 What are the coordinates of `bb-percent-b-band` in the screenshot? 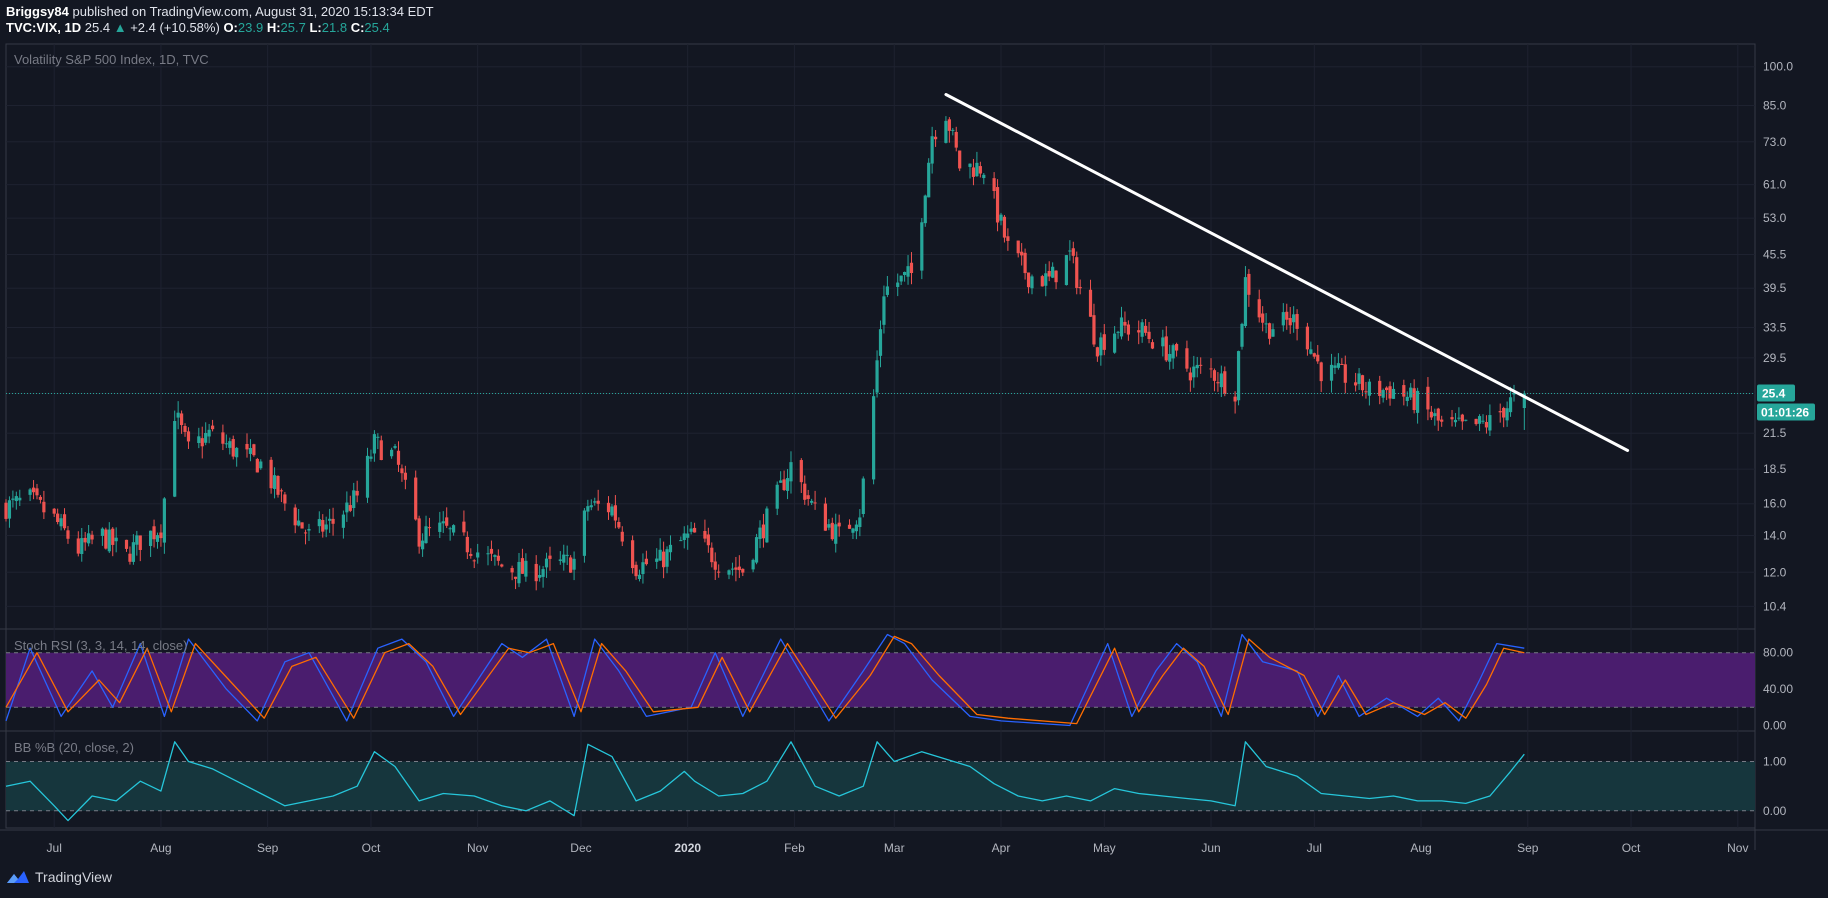 It's located at (880, 786).